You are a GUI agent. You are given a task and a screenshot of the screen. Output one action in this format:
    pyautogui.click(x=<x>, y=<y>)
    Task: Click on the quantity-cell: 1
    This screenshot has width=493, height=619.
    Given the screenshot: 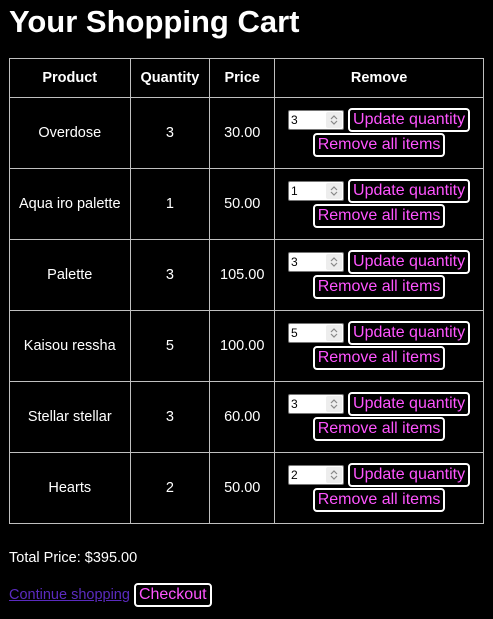 What is the action you would take?
    pyautogui.click(x=170, y=204)
    